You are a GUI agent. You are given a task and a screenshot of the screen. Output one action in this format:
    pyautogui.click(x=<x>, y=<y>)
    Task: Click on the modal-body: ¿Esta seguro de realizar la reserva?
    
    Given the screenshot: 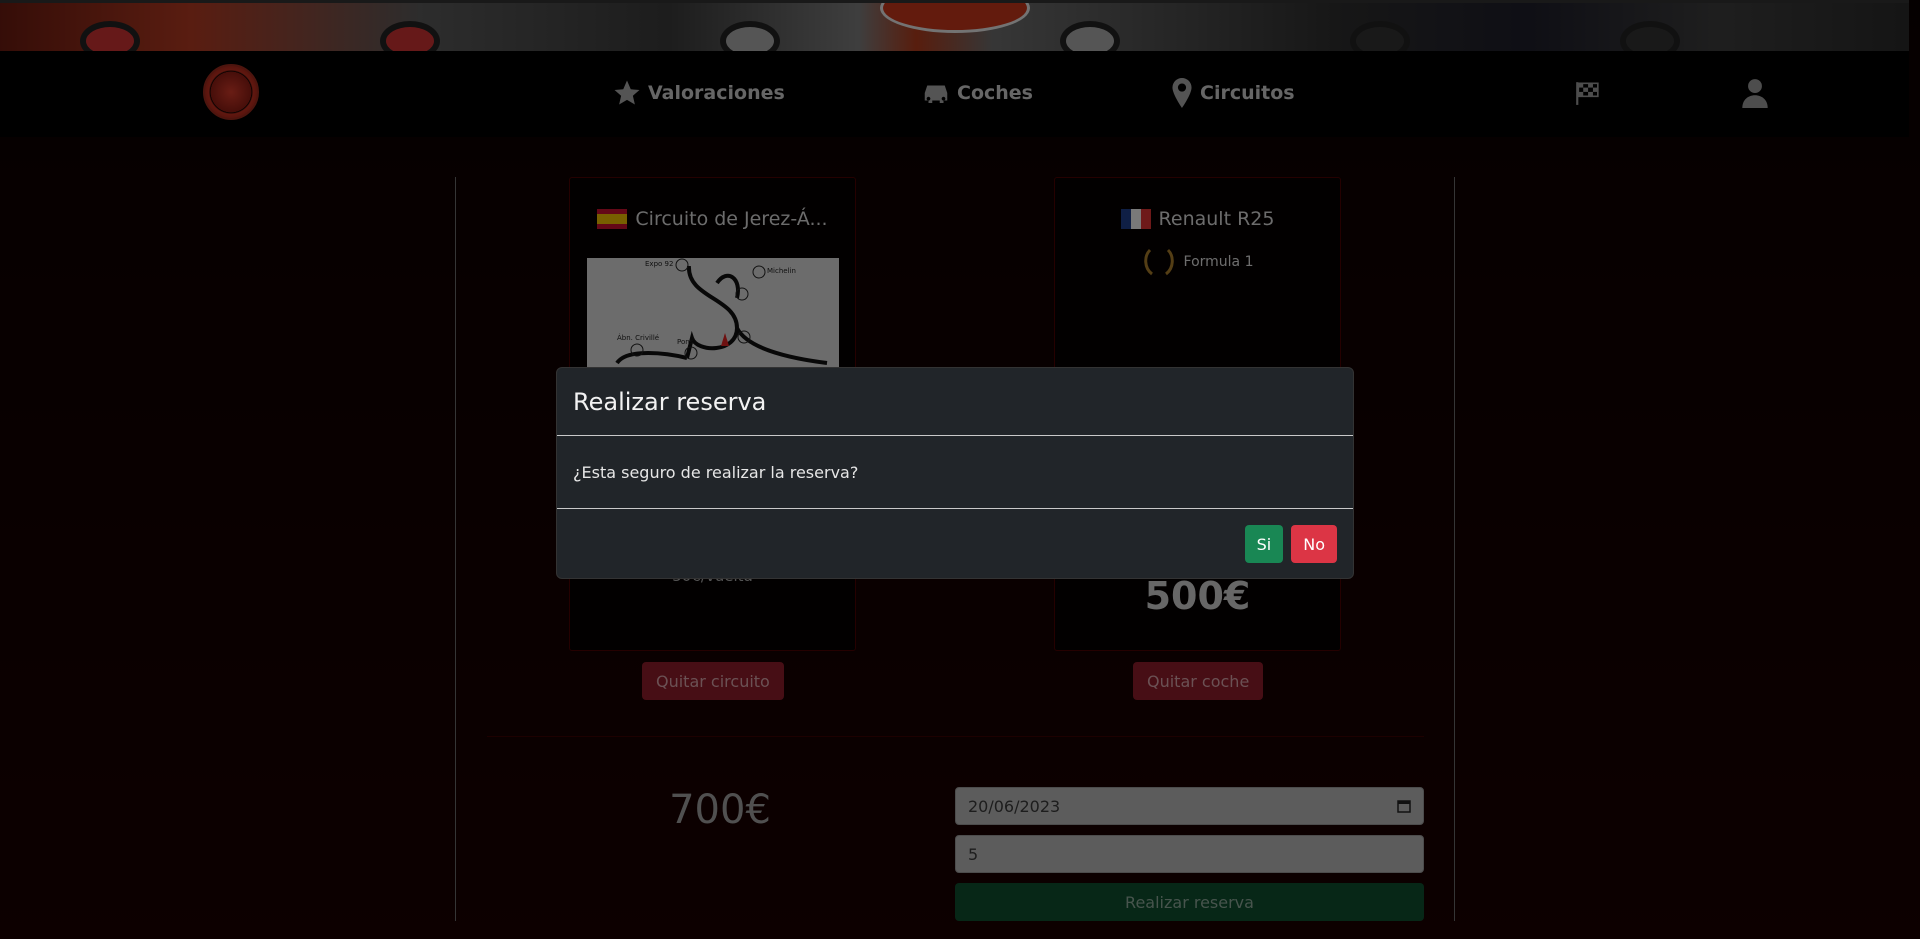 What is the action you would take?
    pyautogui.click(x=955, y=472)
    